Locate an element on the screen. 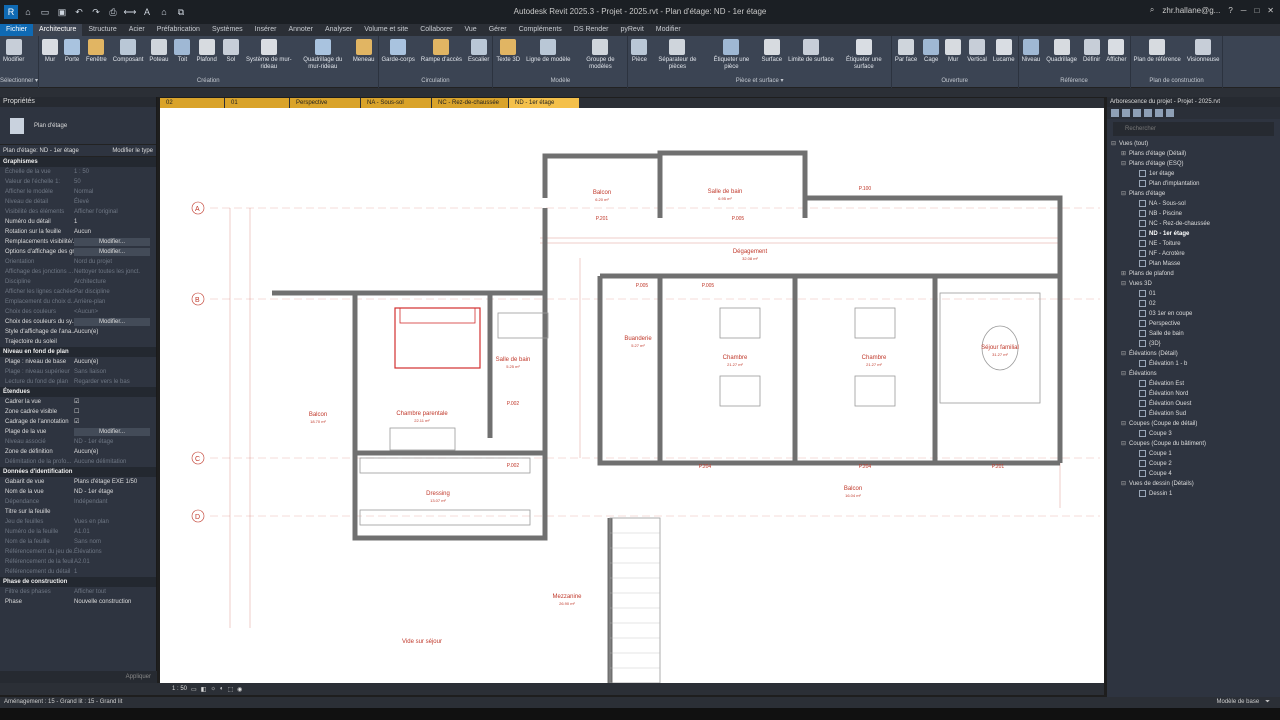 The image size is (1280, 720). tree-node: ⊟ Vues (tout) is located at coordinates (1193, 144).